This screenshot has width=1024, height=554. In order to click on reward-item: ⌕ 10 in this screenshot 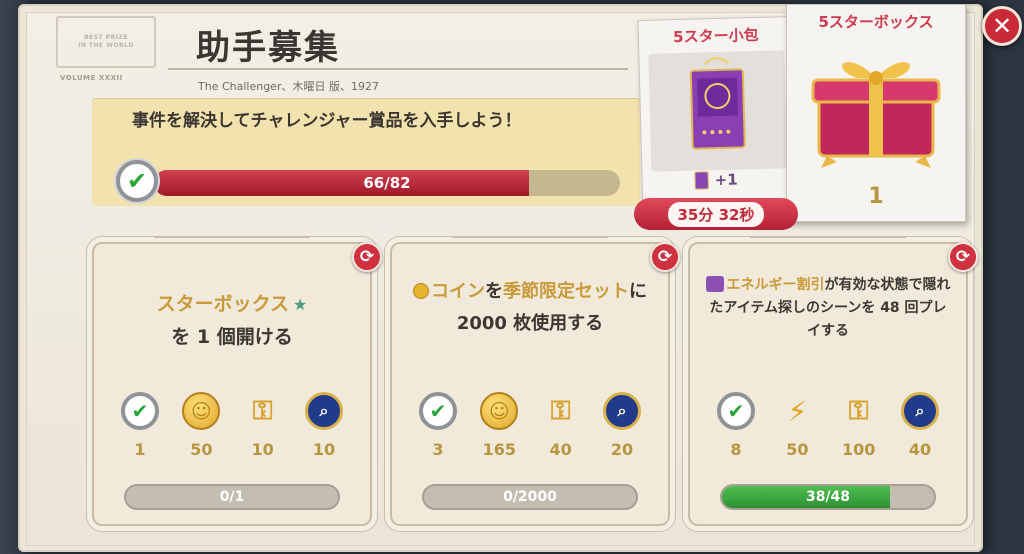, I will do `click(324, 425)`.